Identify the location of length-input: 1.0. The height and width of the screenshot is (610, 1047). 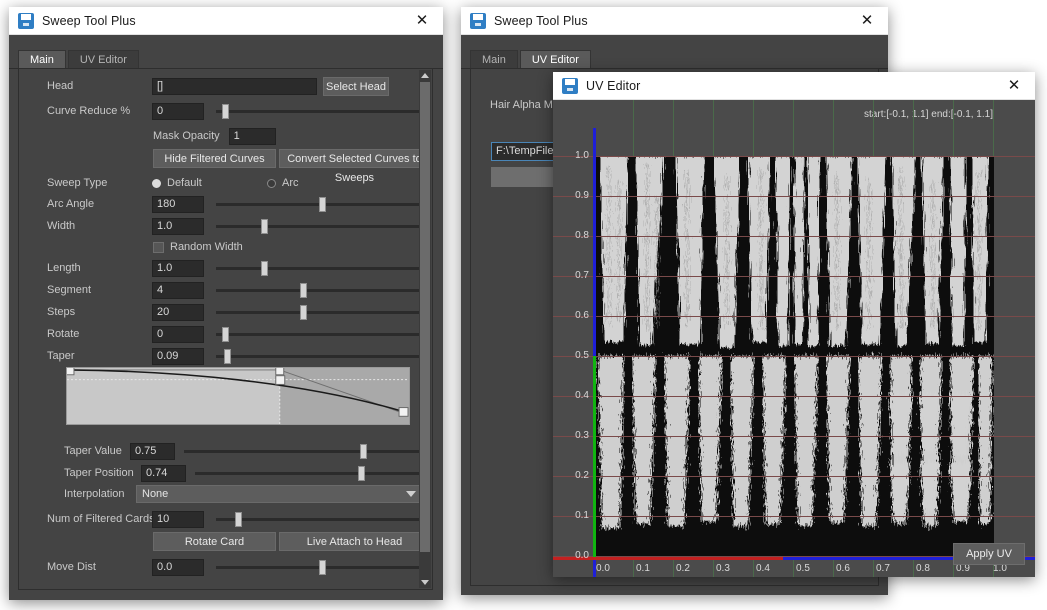
(178, 268).